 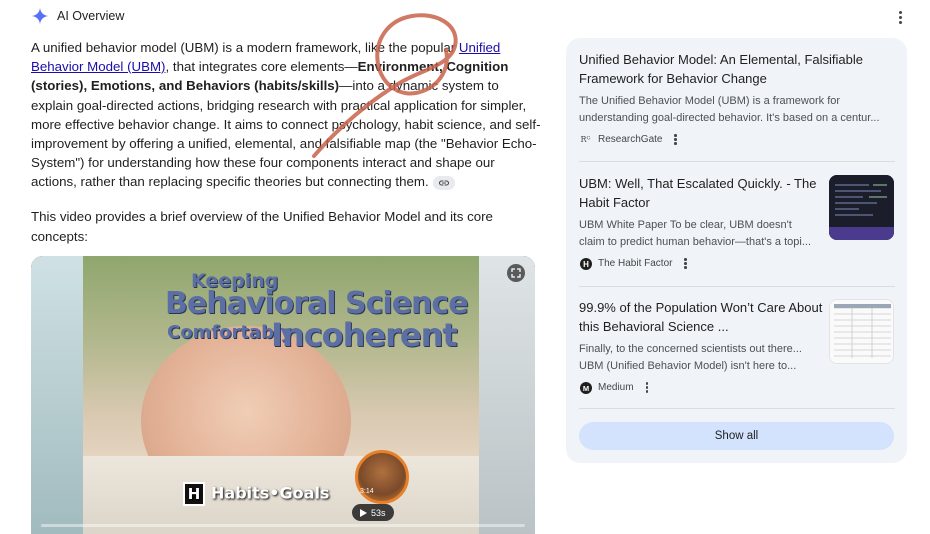 I want to click on show-all-button: Show all, so click(x=736, y=436).